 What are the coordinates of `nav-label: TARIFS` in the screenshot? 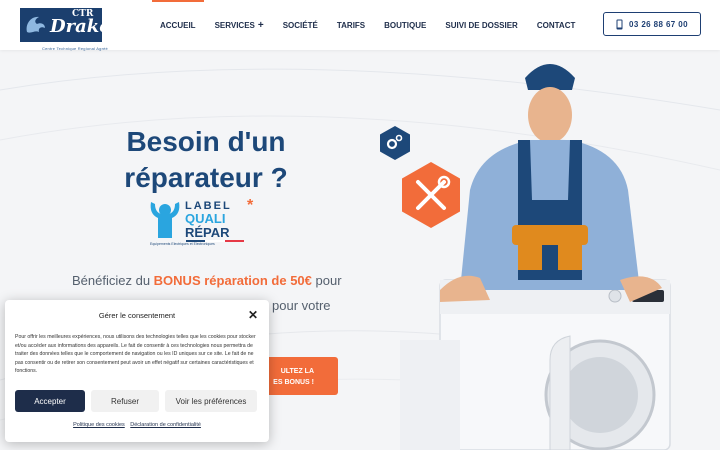 It's located at (351, 25).